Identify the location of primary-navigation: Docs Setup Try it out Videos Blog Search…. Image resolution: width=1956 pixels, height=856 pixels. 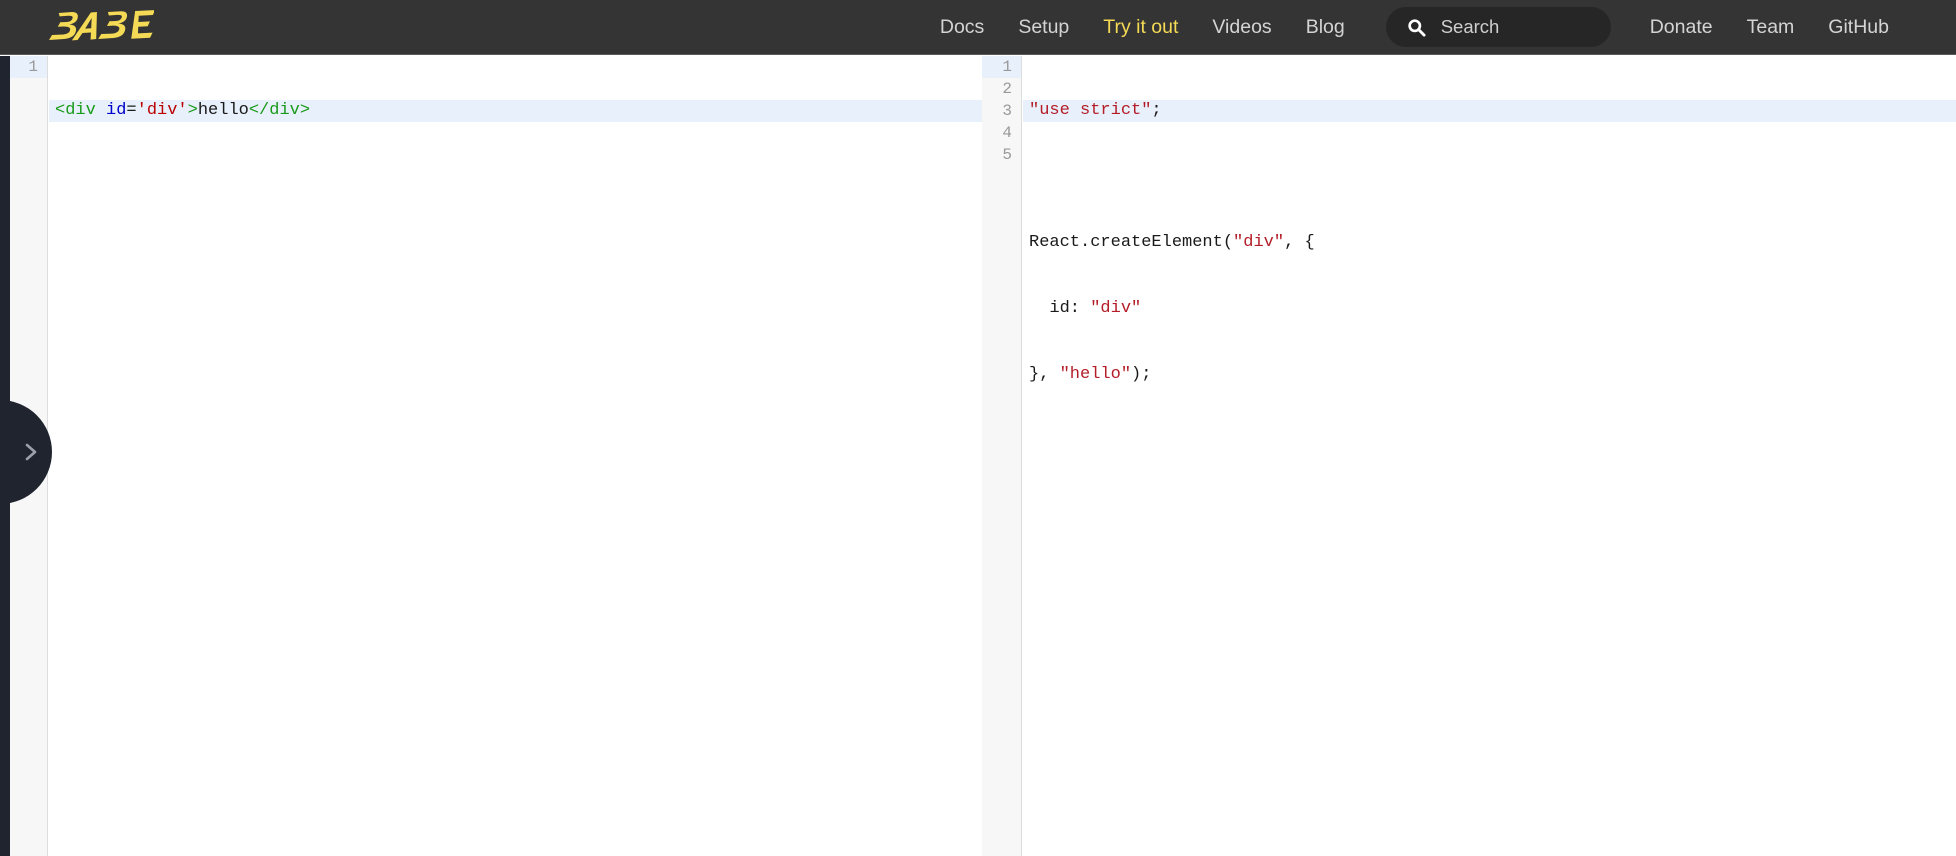
(1439, 27).